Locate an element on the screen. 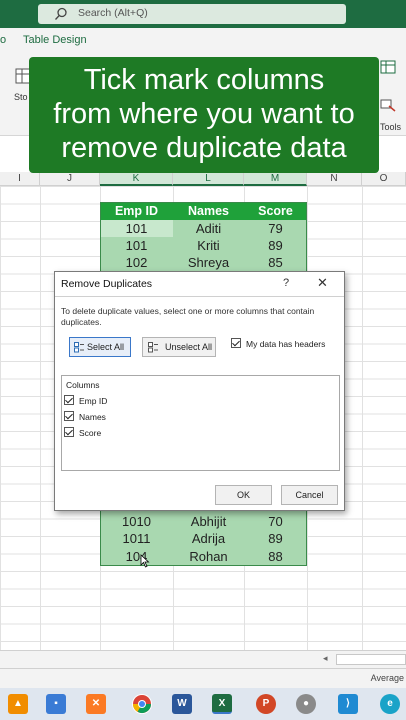 The height and width of the screenshot is (720, 406). table-cell: Kriti is located at coordinates (208, 246).